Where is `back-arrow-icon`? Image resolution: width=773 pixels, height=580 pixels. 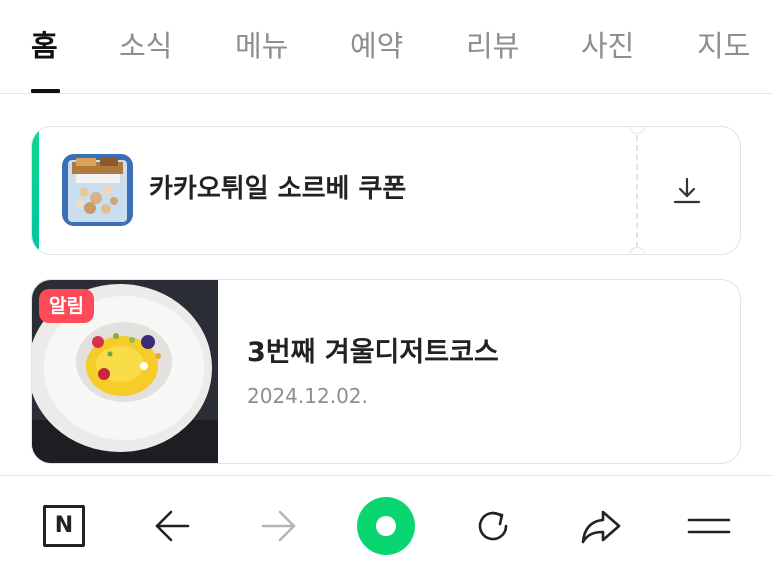
back-arrow-icon is located at coordinates (172, 526).